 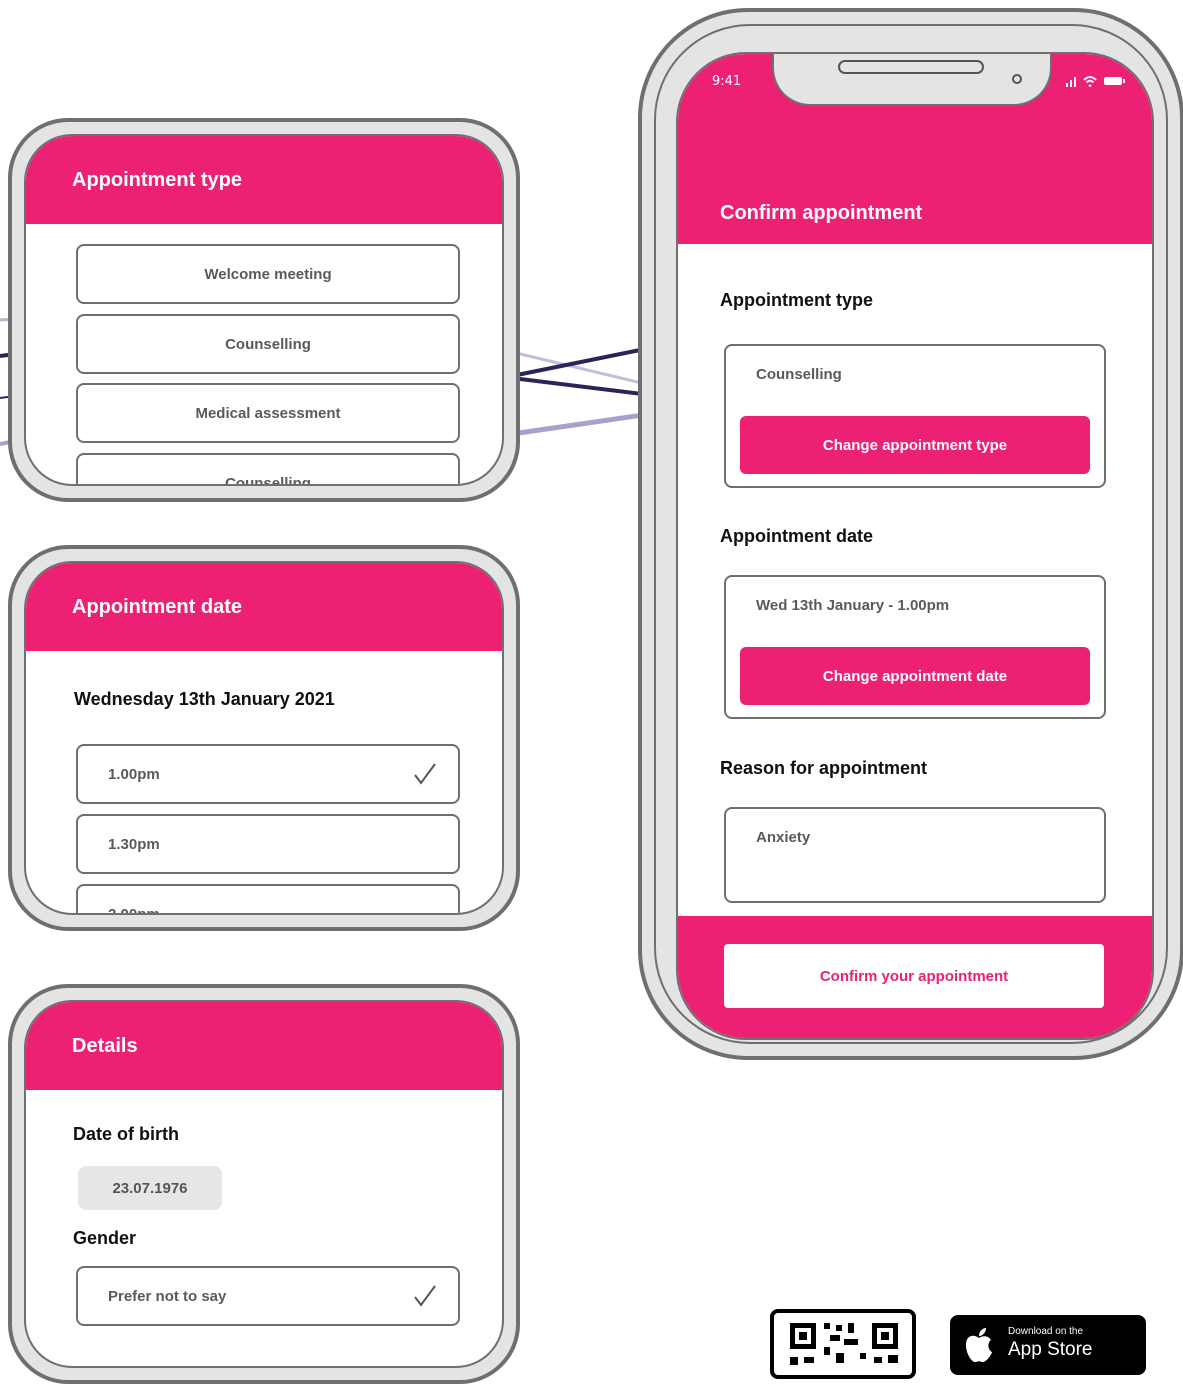 What do you see at coordinates (915, 676) in the screenshot?
I see `change-appointment-date-button: Change appointment date` at bounding box center [915, 676].